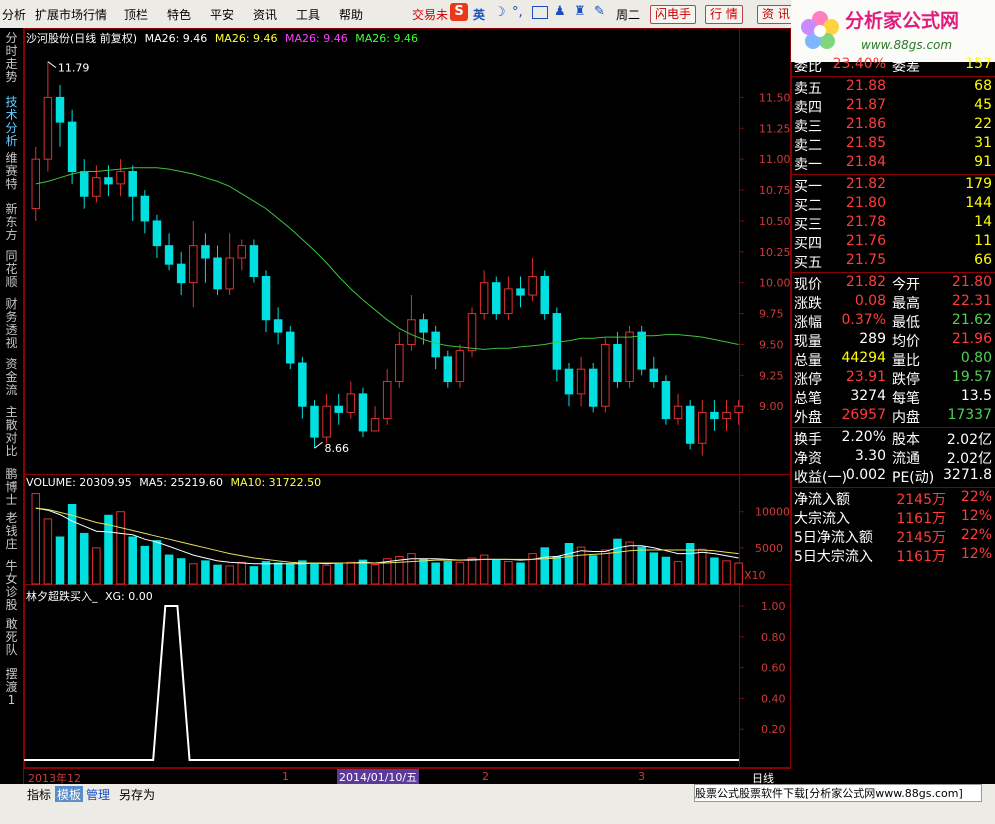 Image resolution: width=995 pixels, height=824 pixels. Describe the element at coordinates (222, 14) in the screenshot. I see `menu-pingan: 平安` at that location.